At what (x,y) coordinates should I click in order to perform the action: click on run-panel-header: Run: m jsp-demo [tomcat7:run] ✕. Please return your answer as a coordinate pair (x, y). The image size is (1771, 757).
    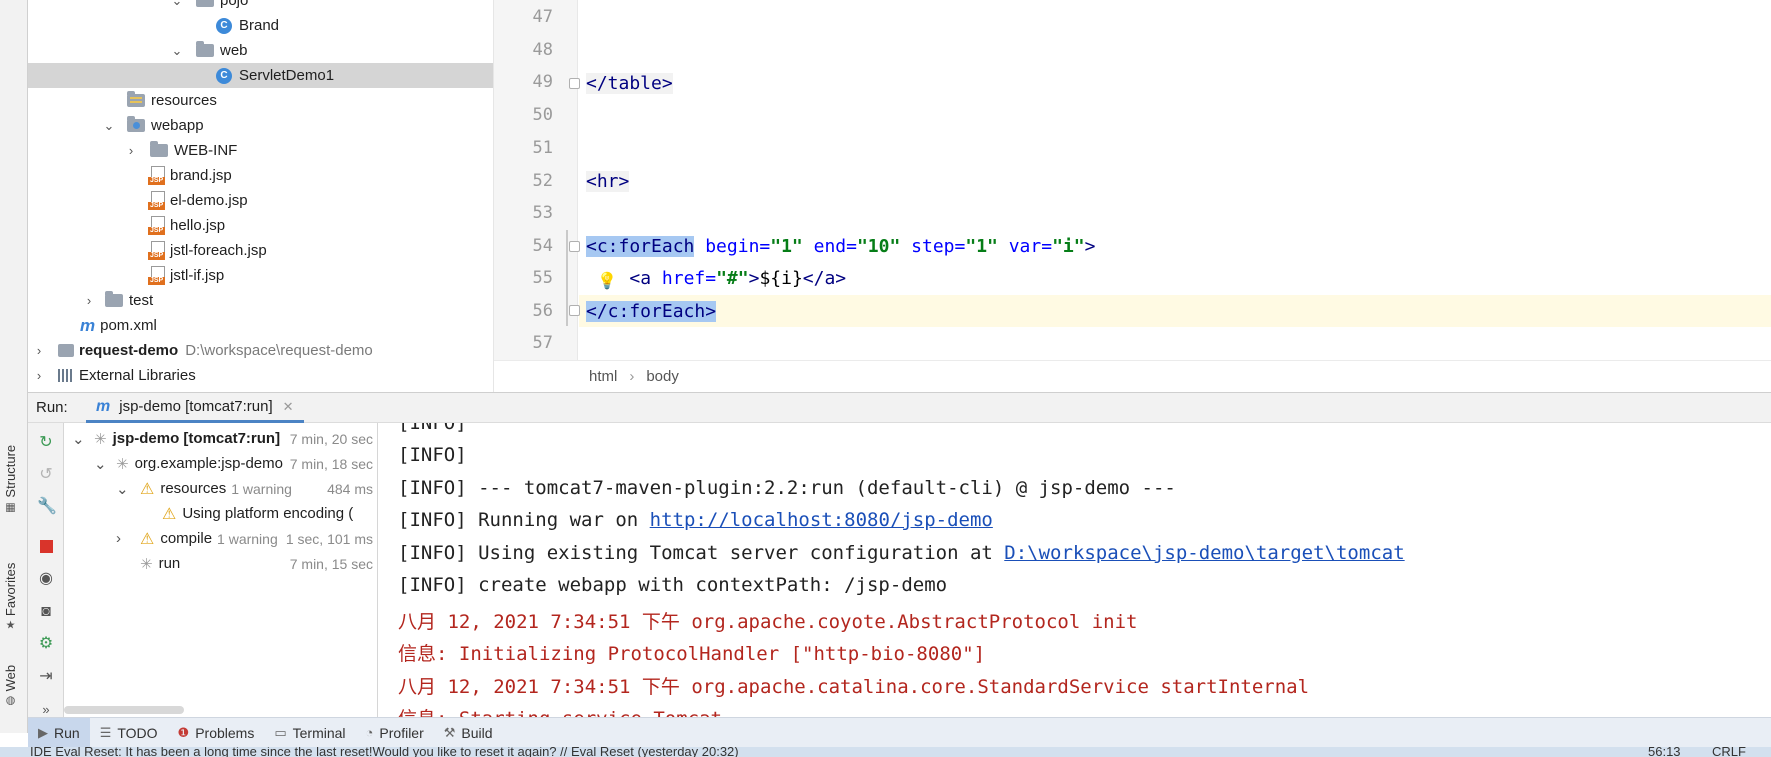
    Looking at the image, I should click on (899, 407).